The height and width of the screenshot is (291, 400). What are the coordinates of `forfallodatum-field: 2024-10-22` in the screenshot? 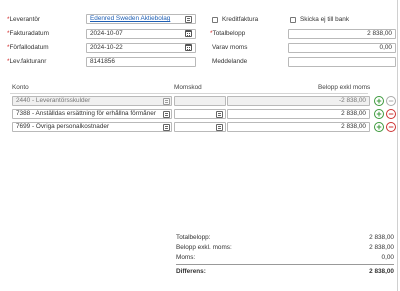 It's located at (141, 48).